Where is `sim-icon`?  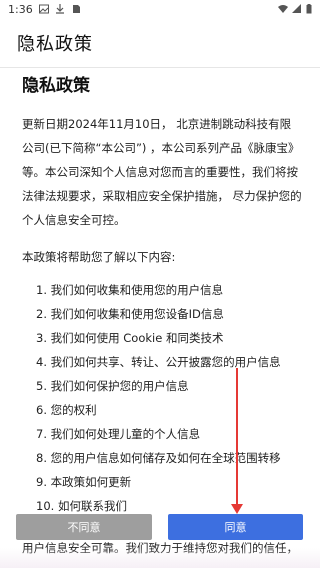 sim-icon is located at coordinates (76, 9).